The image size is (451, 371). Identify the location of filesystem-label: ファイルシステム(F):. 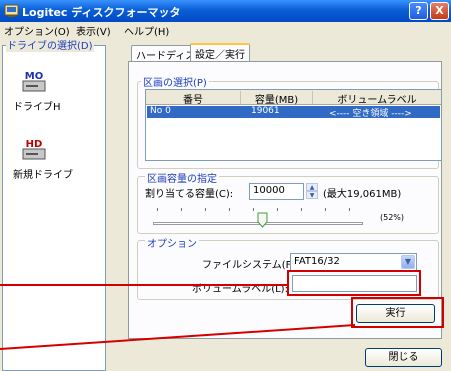
(250, 265).